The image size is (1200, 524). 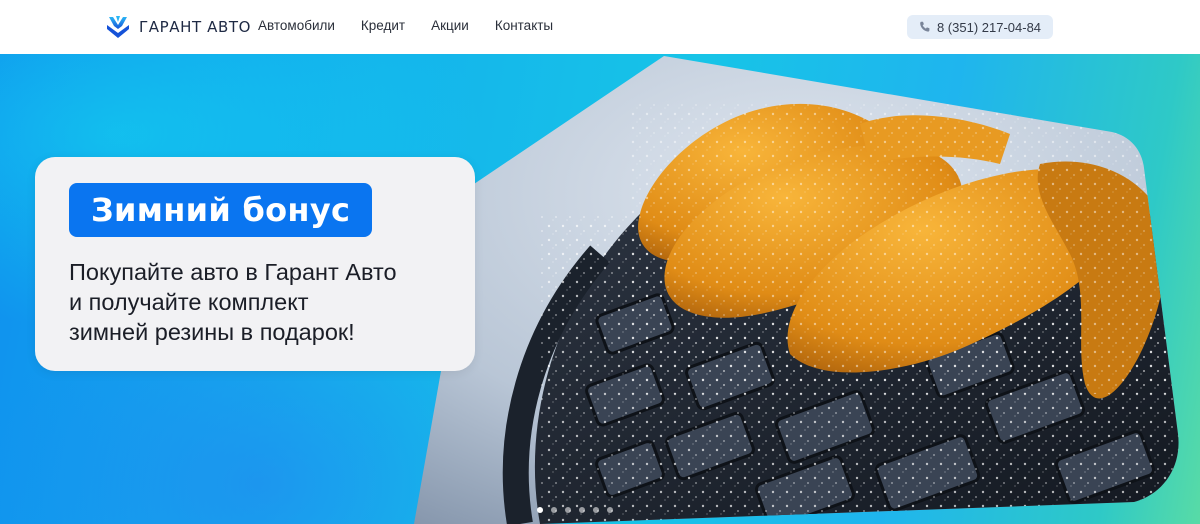 What do you see at coordinates (989, 27) in the screenshot?
I see `phone-number: 8 (351) 217-04-84` at bounding box center [989, 27].